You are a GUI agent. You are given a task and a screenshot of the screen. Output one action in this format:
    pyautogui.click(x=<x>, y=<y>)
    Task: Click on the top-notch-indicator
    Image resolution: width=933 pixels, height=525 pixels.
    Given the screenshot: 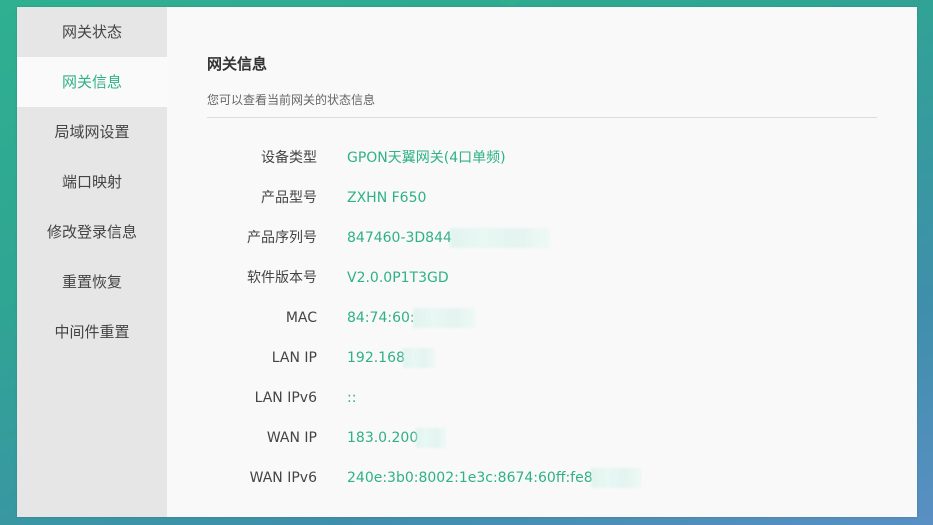 What is the action you would take?
    pyautogui.click(x=511, y=3)
    